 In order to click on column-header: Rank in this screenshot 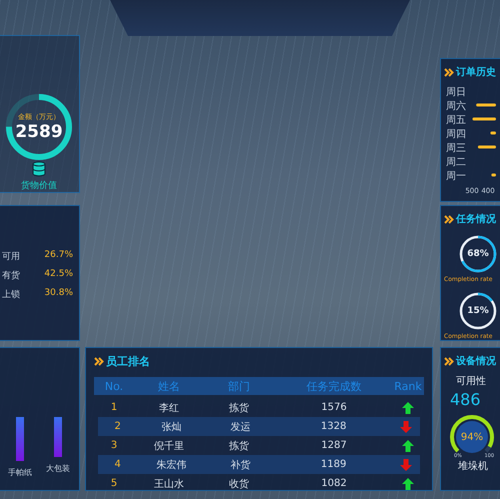, I will do `click(408, 386)`.